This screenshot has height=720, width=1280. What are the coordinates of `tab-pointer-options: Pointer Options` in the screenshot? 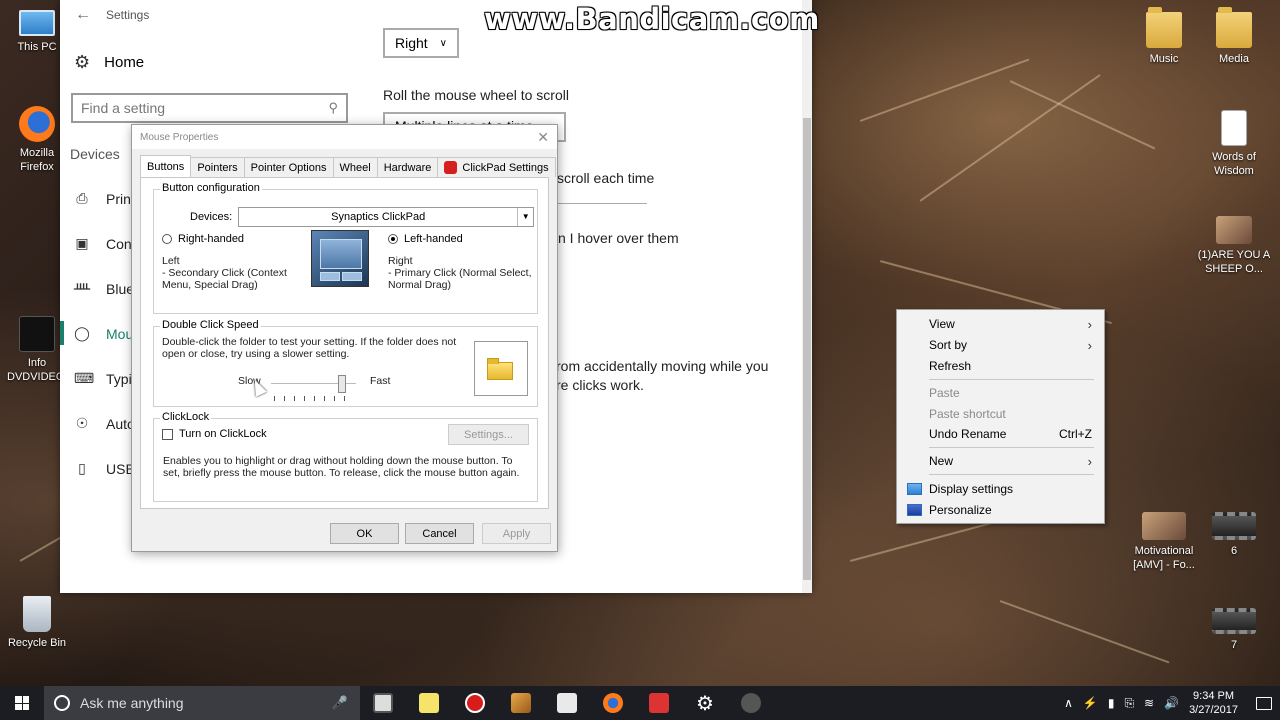 It's located at (288, 167).